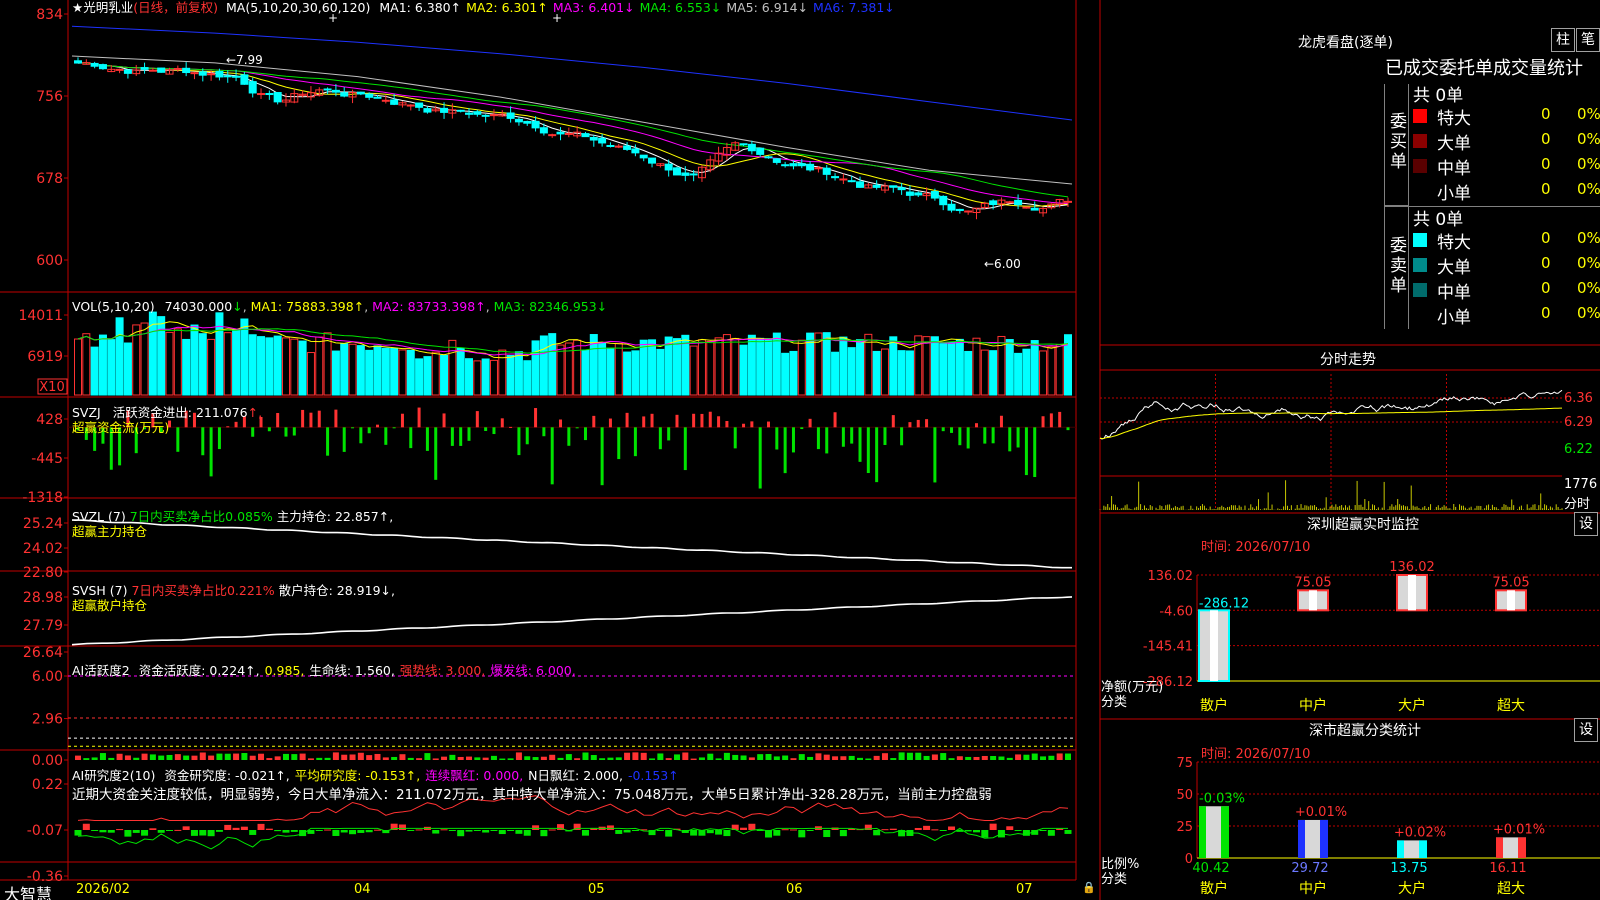  Describe the element at coordinates (1588, 40) in the screenshot. I see `tick-mode-button: 笔` at that location.